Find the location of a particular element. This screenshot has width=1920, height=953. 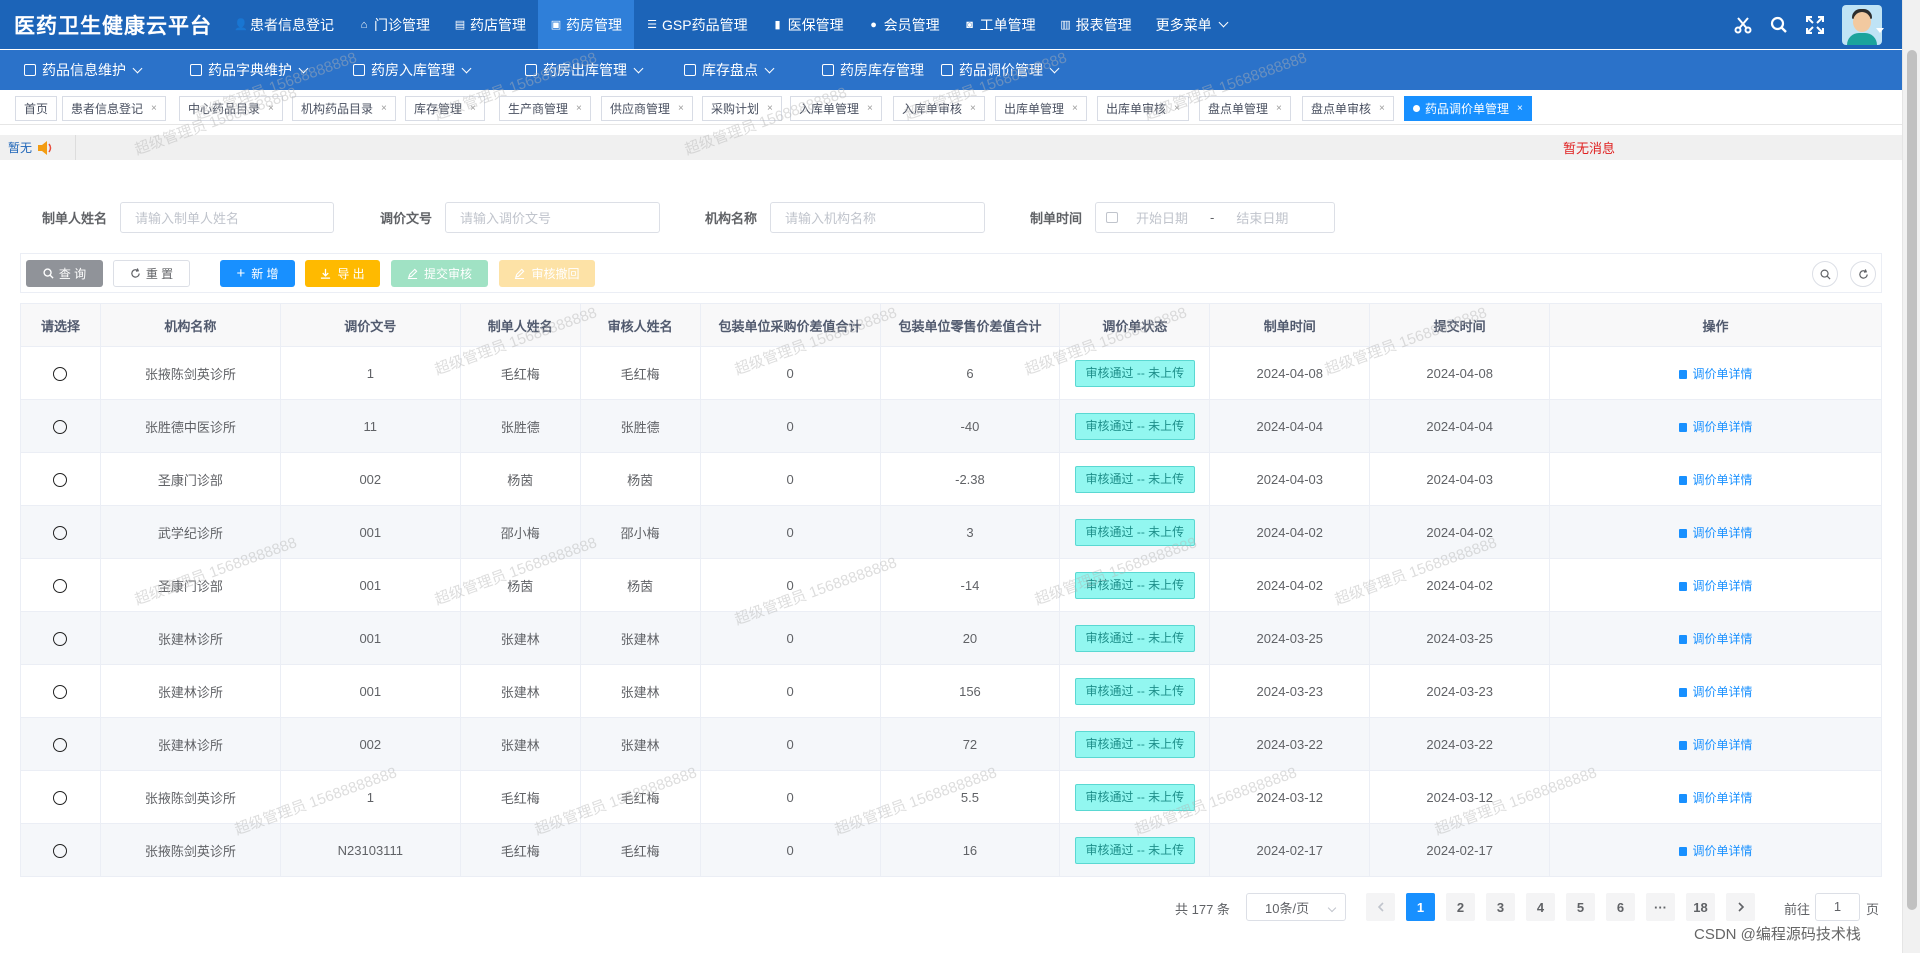

add-button: + 新 增 is located at coordinates (257, 273).